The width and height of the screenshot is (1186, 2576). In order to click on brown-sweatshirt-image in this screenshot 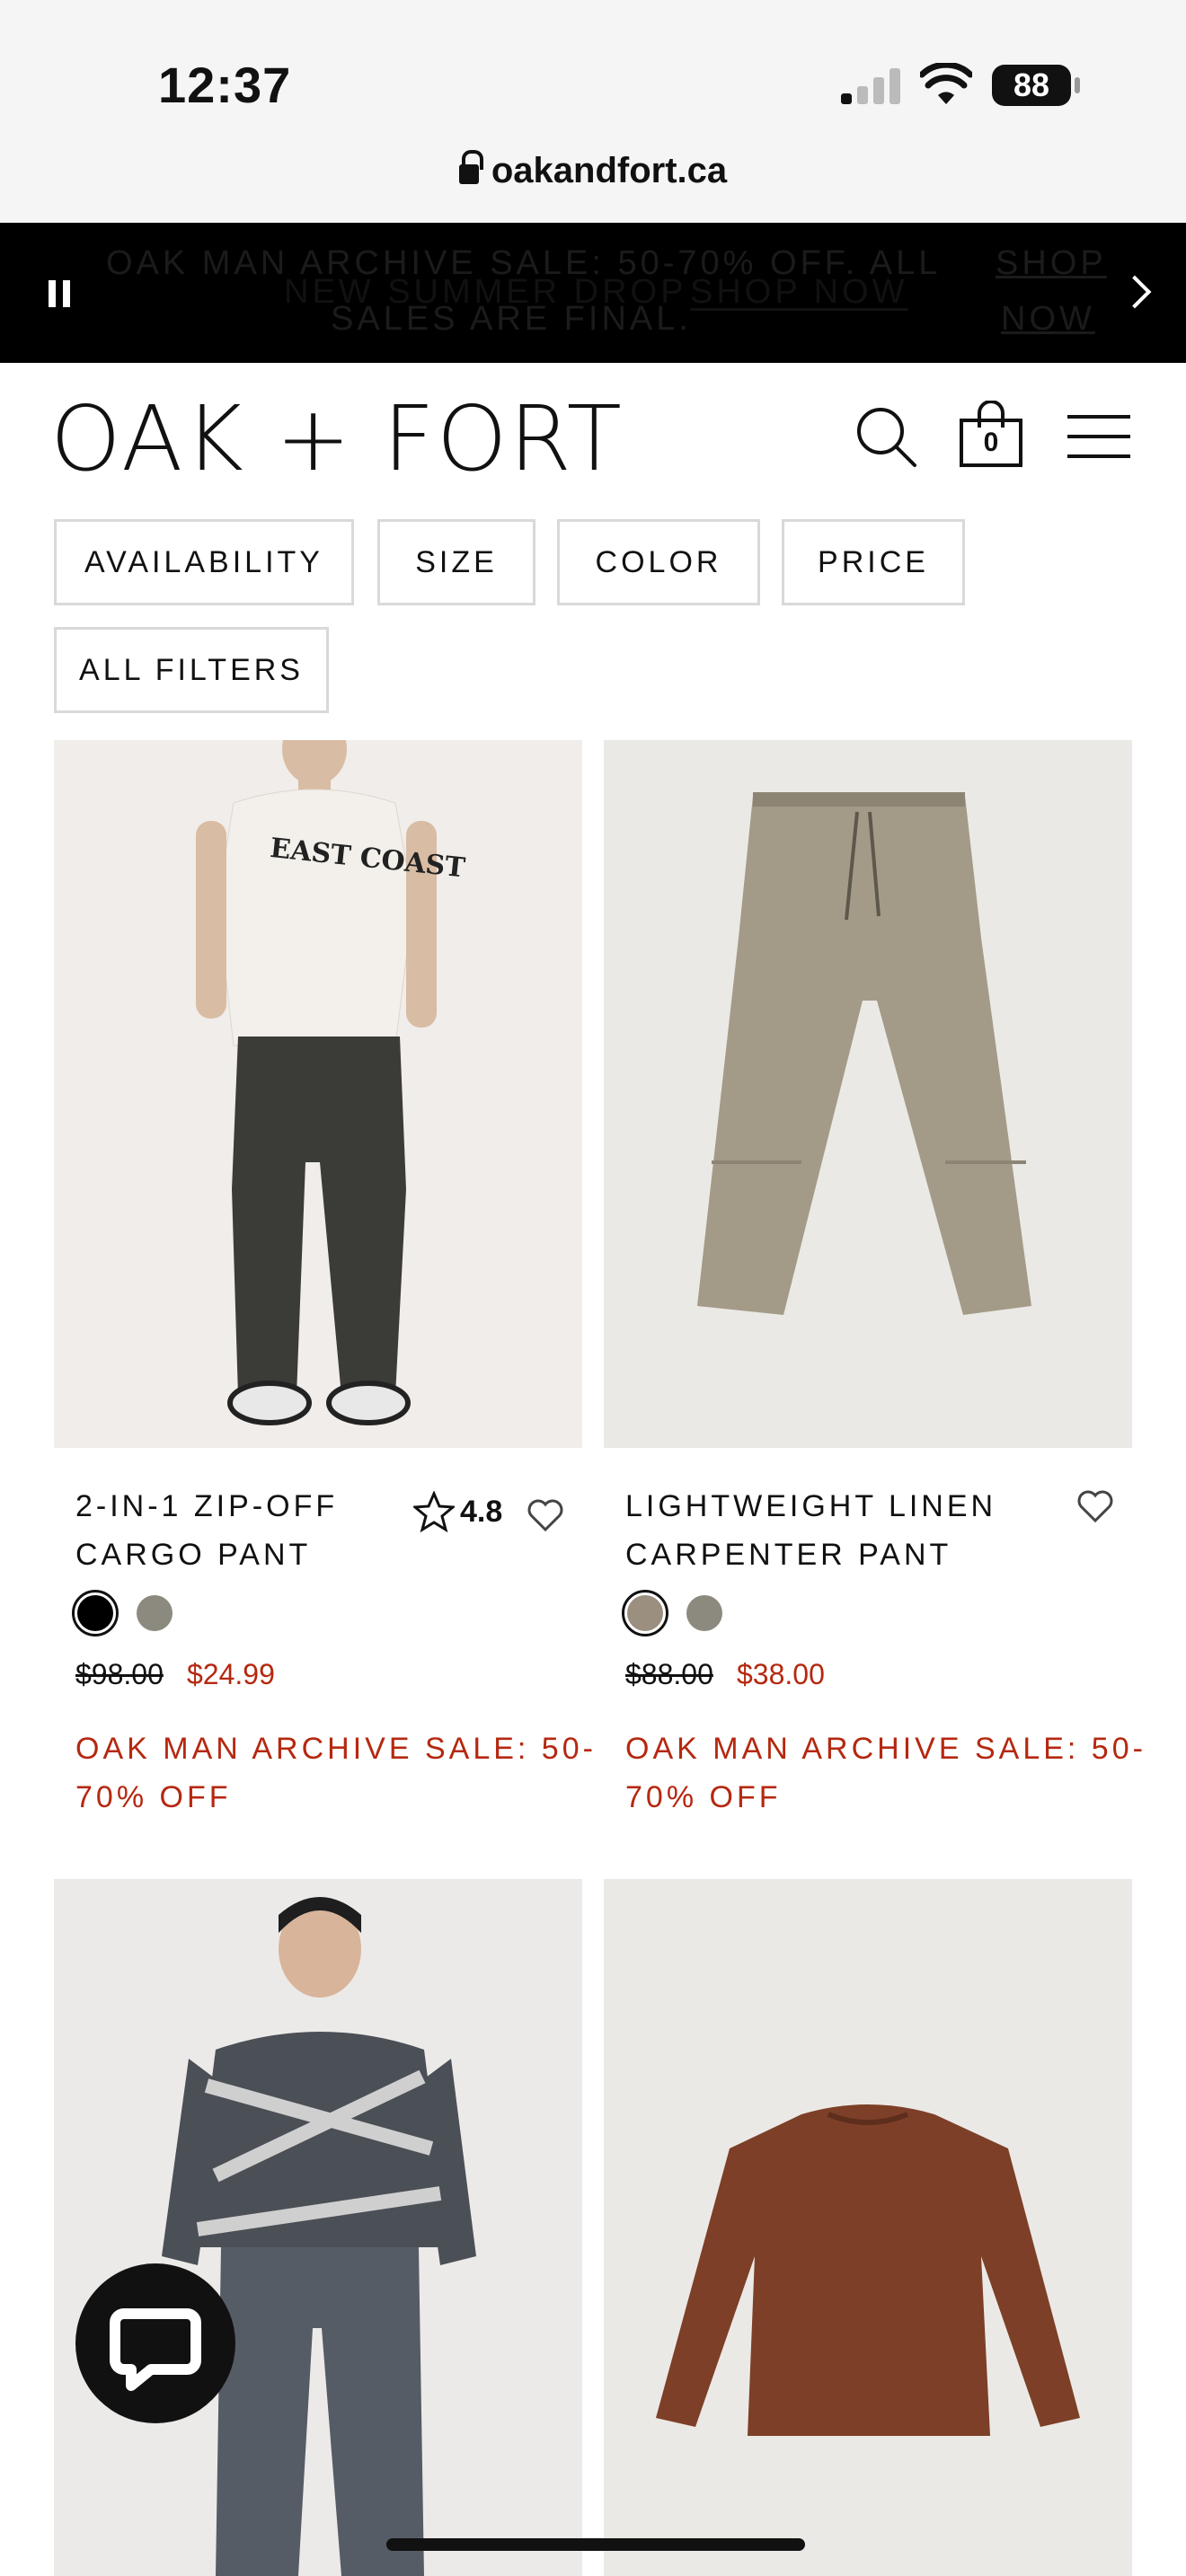, I will do `click(868, 2227)`.